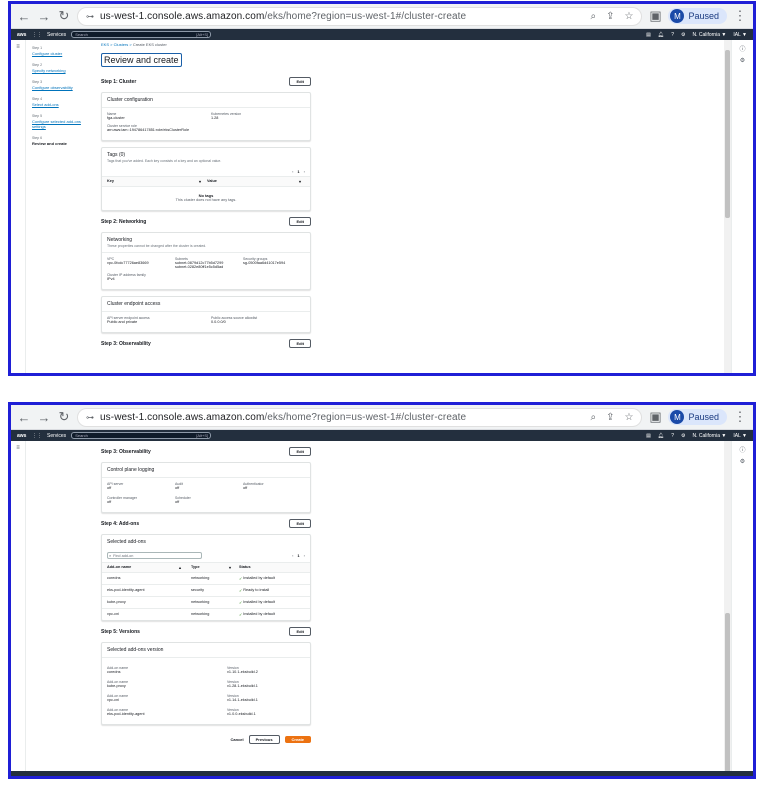 Image resolution: width=762 pixels, height=792 pixels. I want to click on column-header-status: Status, so click(245, 567).